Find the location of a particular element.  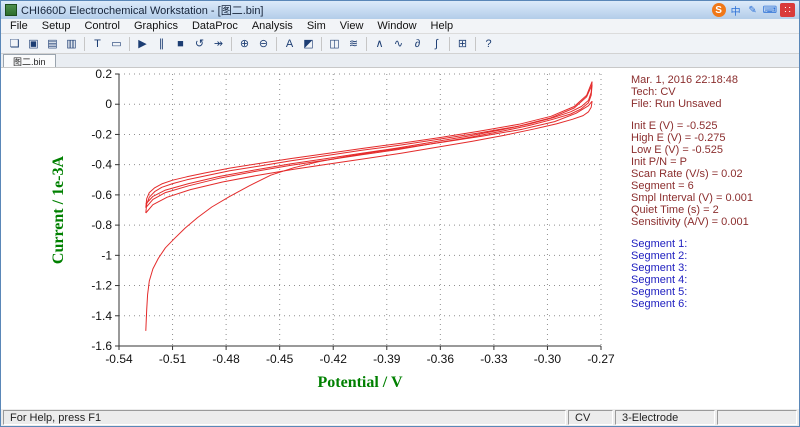

menu-sim: Sim is located at coordinates (316, 26).